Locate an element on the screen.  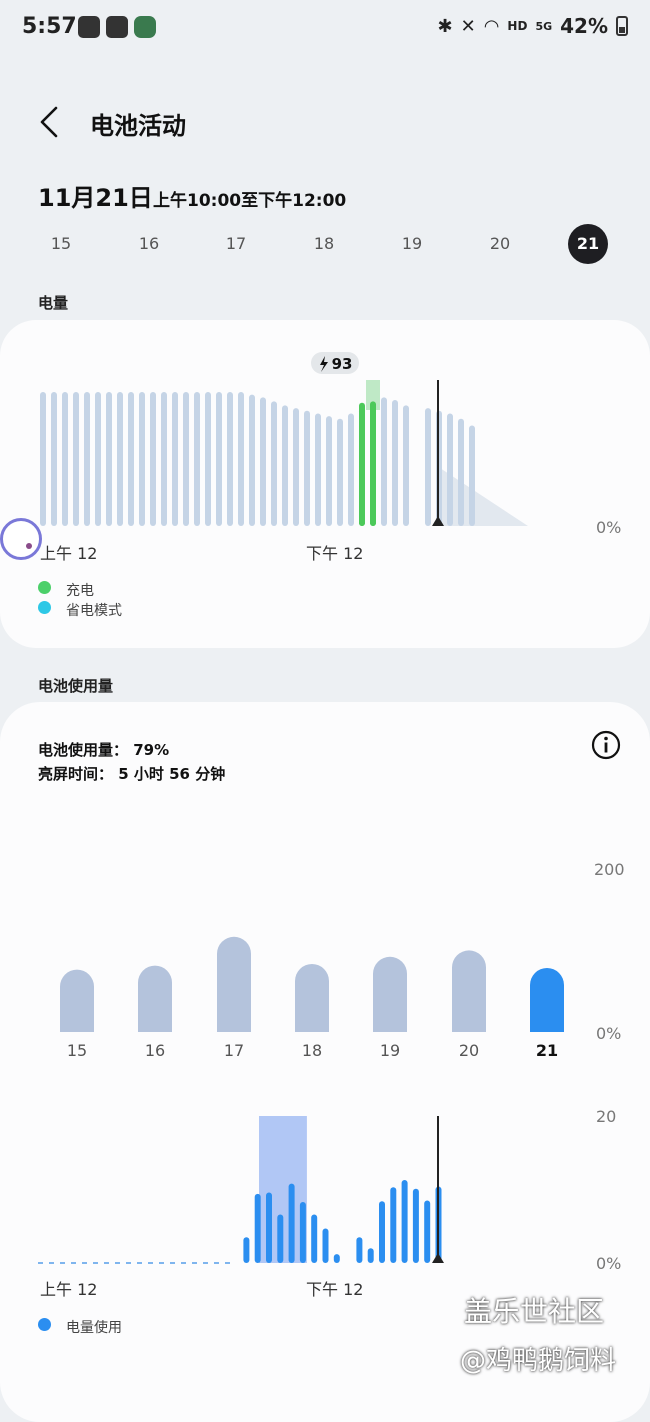
mute-icon: ✕ is located at coordinates (468, 26).